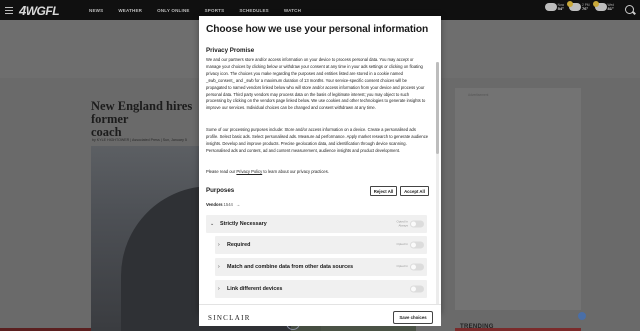 The width and height of the screenshot is (640, 331). I want to click on nav-news: NEWS, so click(96, 10).